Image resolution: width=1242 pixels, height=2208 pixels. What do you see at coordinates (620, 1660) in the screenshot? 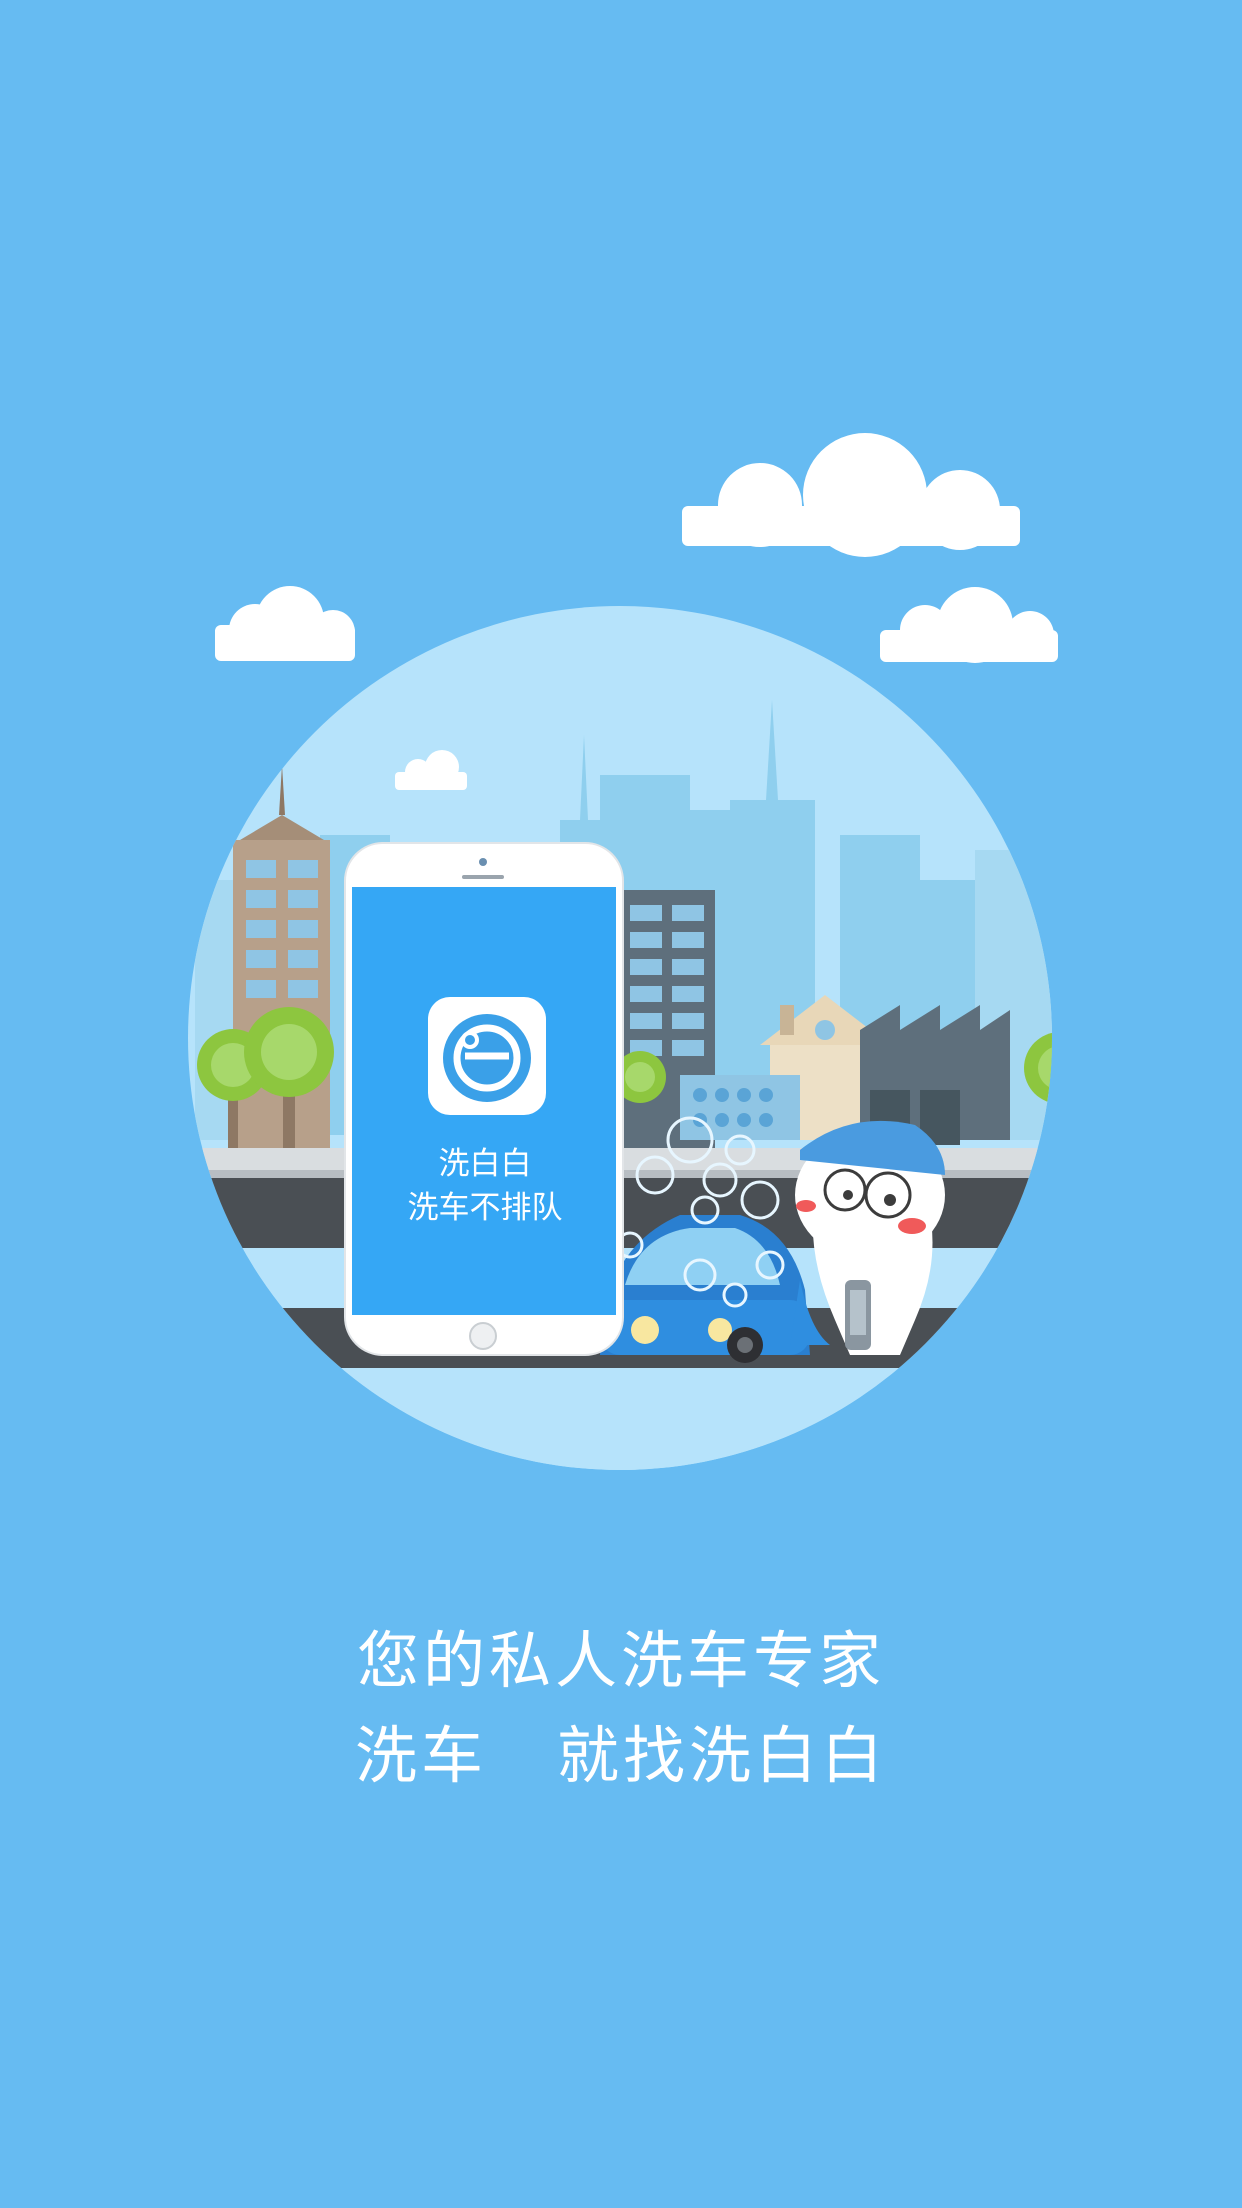
I see `tagline-text-line1: 您的私人洗车专家` at bounding box center [620, 1660].